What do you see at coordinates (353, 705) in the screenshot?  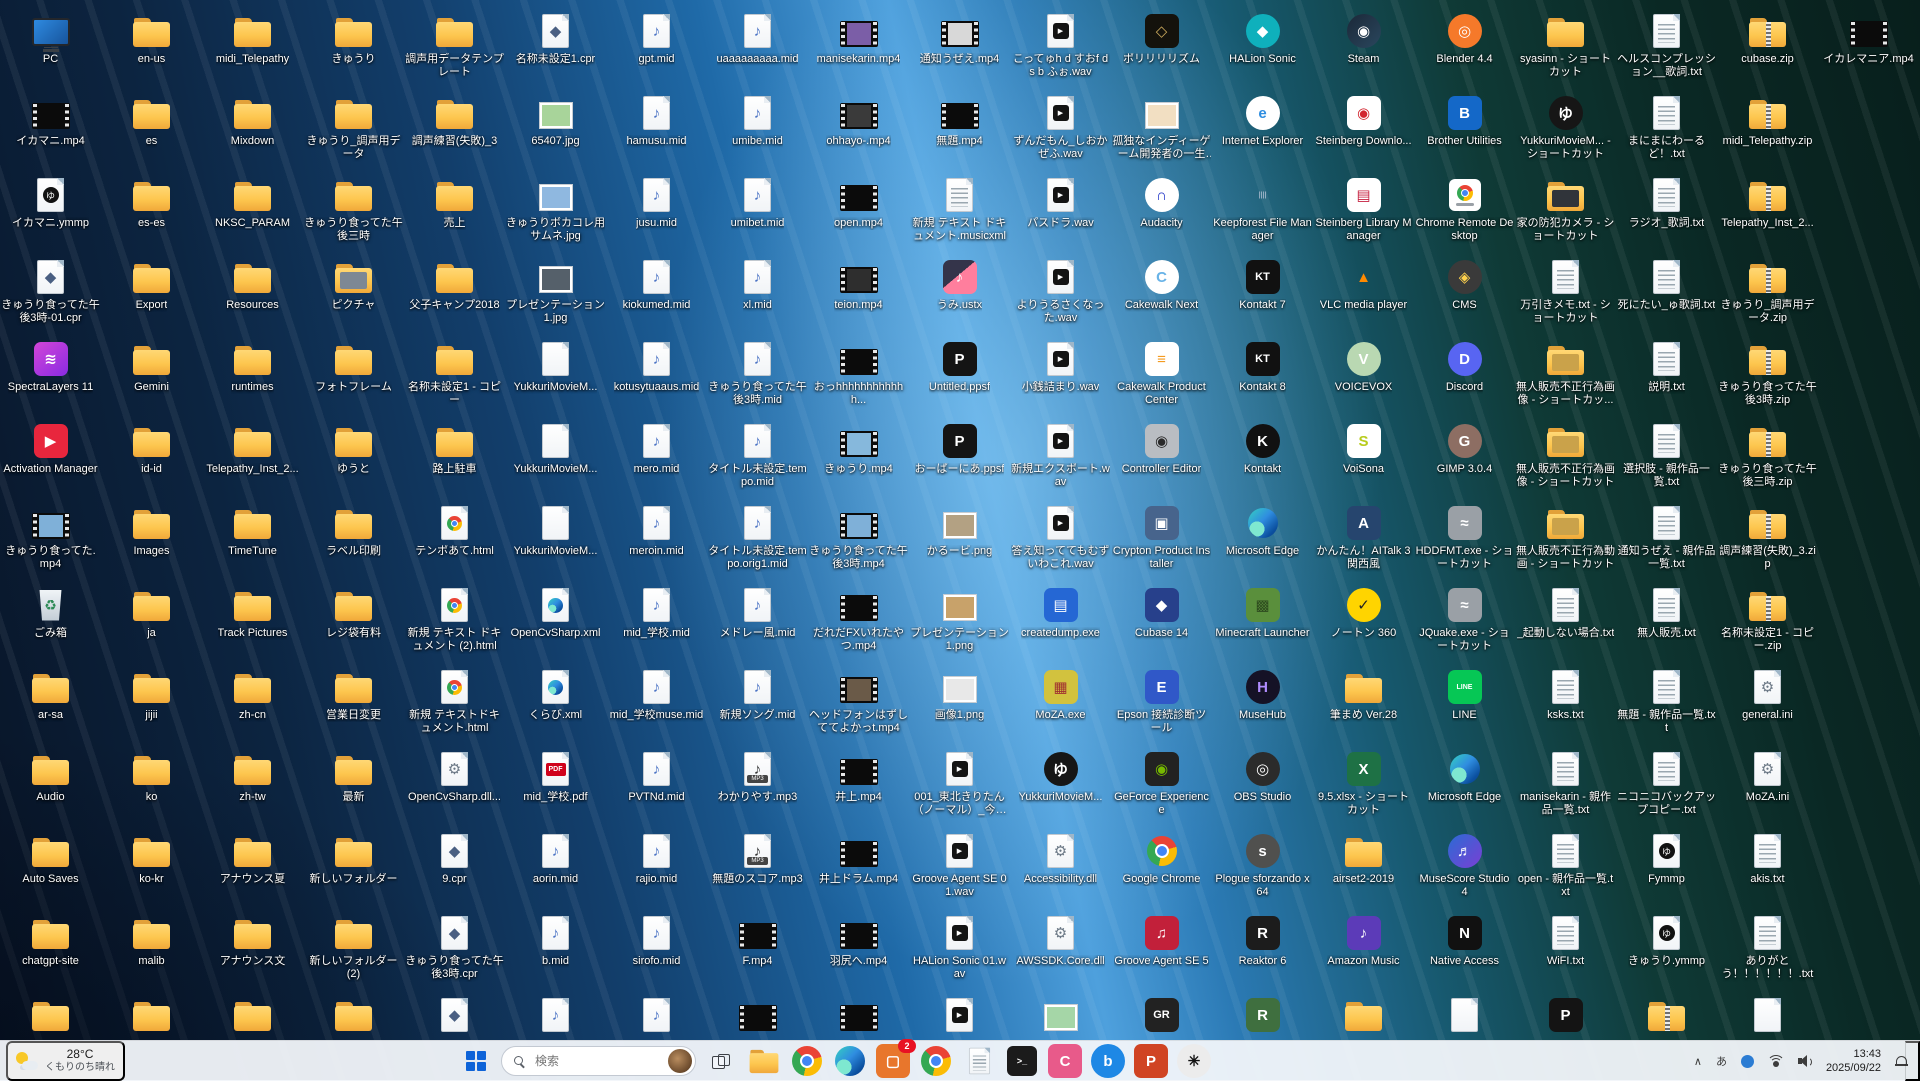 I see `desktop-icon: 営業日変更` at bounding box center [353, 705].